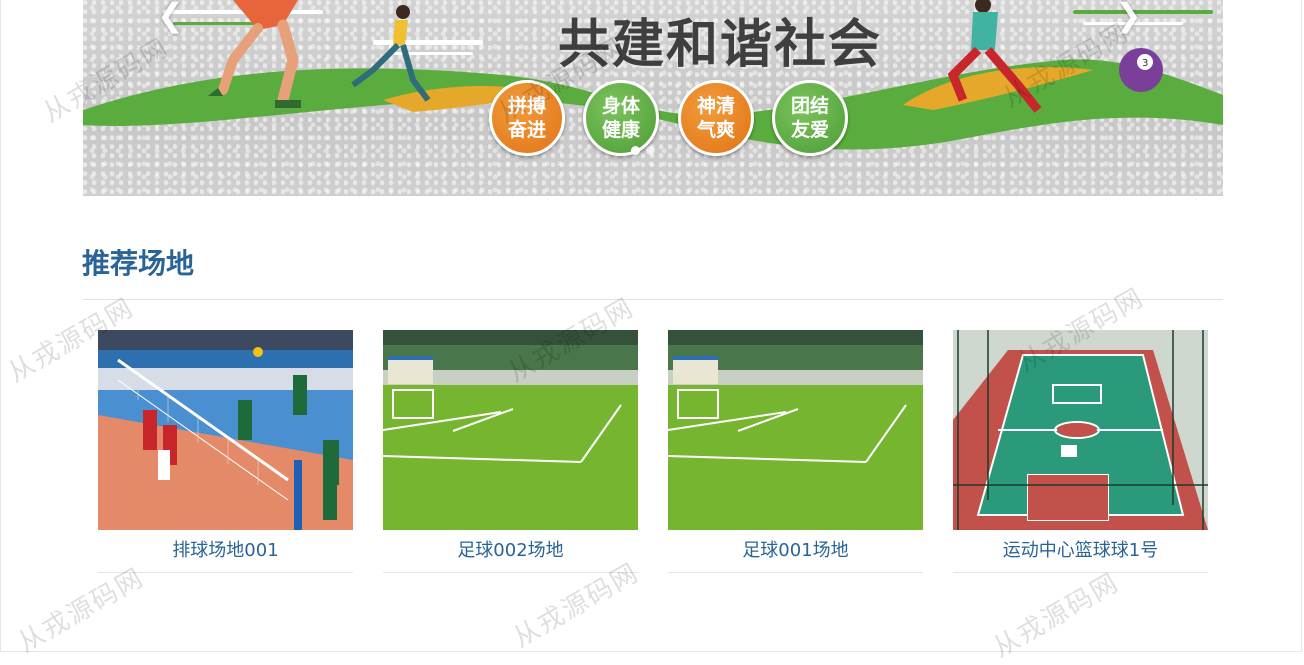  What do you see at coordinates (795, 551) in the screenshot?
I see `venue-name: 足球001场地` at bounding box center [795, 551].